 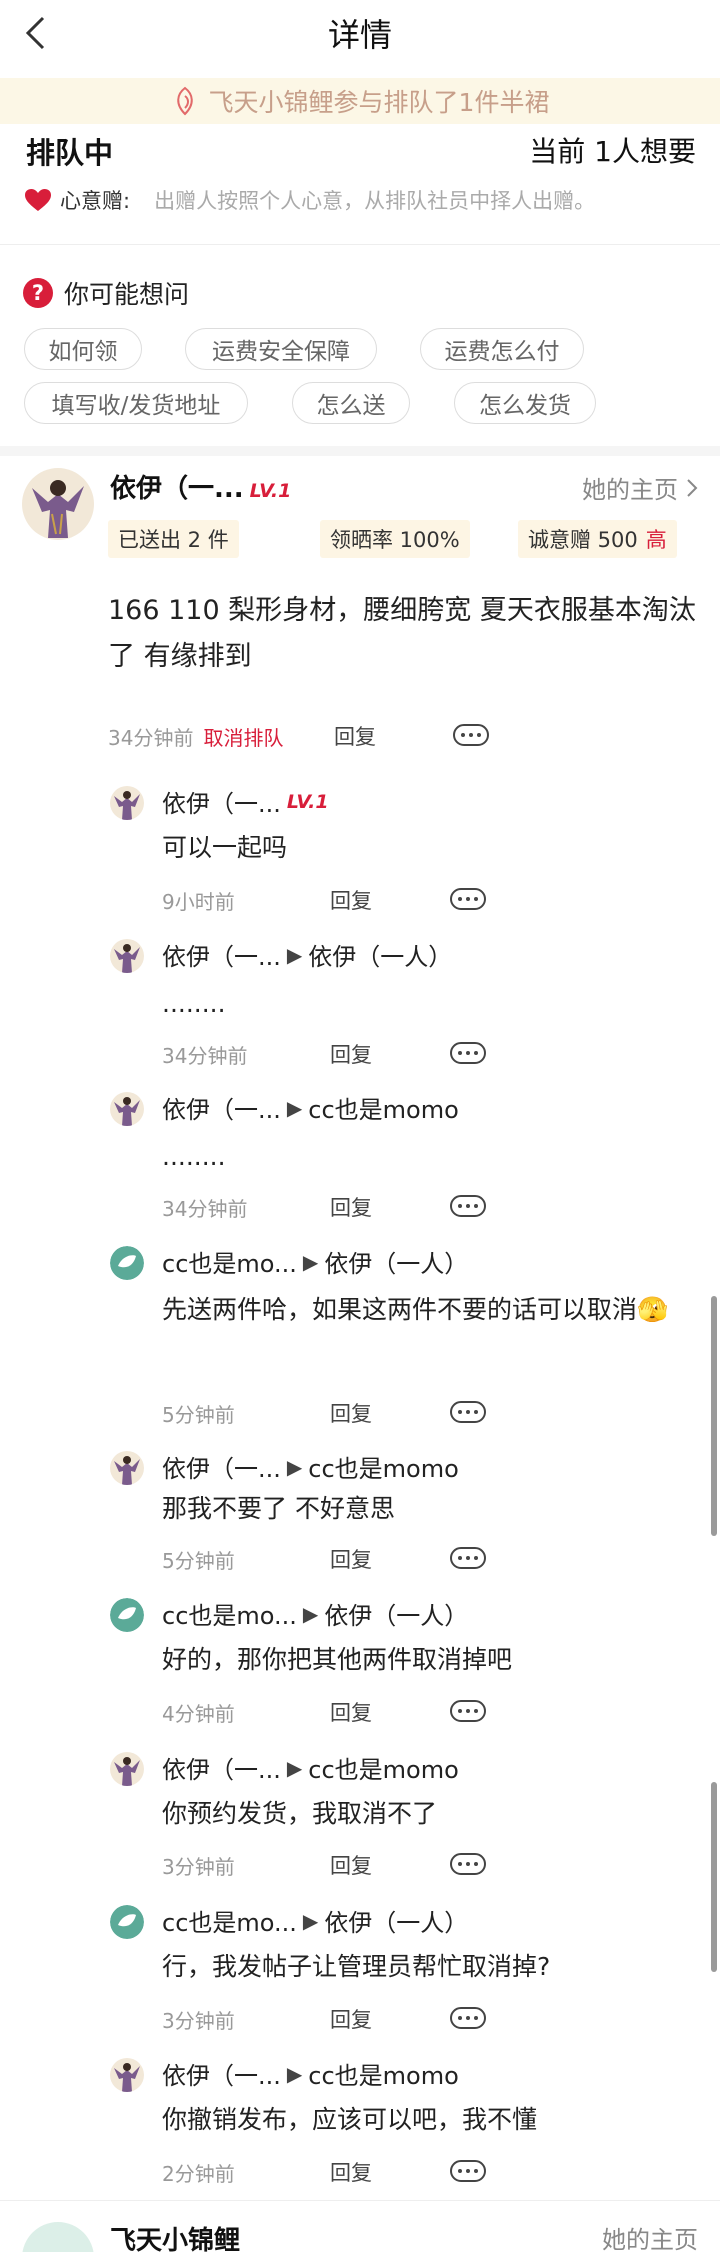 What do you see at coordinates (375, 201) in the screenshot?
I see `rule-text: 出赠人按照个人心意，从排队社员中择人出赠。` at bounding box center [375, 201].